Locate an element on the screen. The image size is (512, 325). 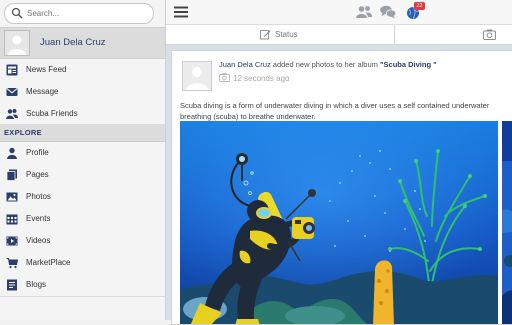
search-input is located at coordinates (86, 13).